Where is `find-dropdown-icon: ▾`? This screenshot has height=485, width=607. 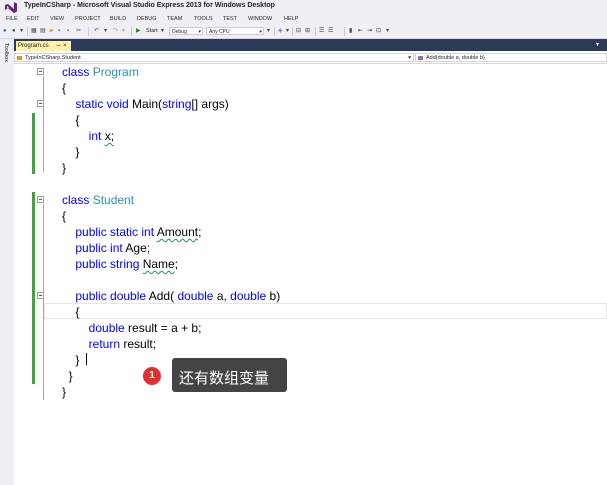
find-dropdown-icon: ▾ is located at coordinates (287, 31).